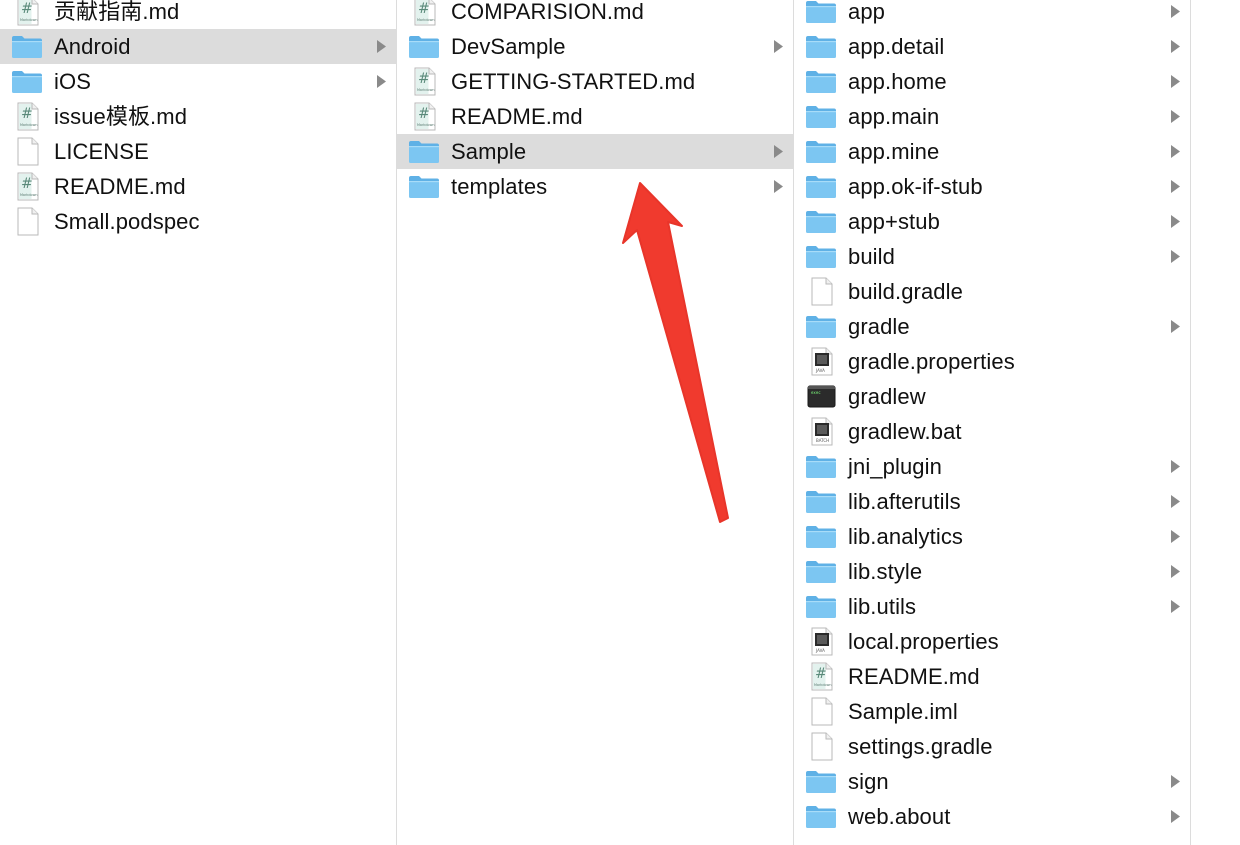  Describe the element at coordinates (992, 221) in the screenshot. I see `folder-row: app+stub` at that location.